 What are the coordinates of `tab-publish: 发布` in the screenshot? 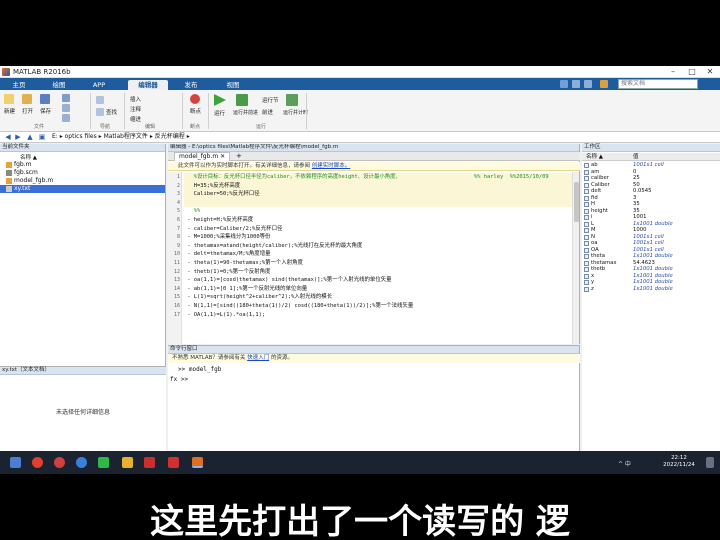 It's located at (191, 85).